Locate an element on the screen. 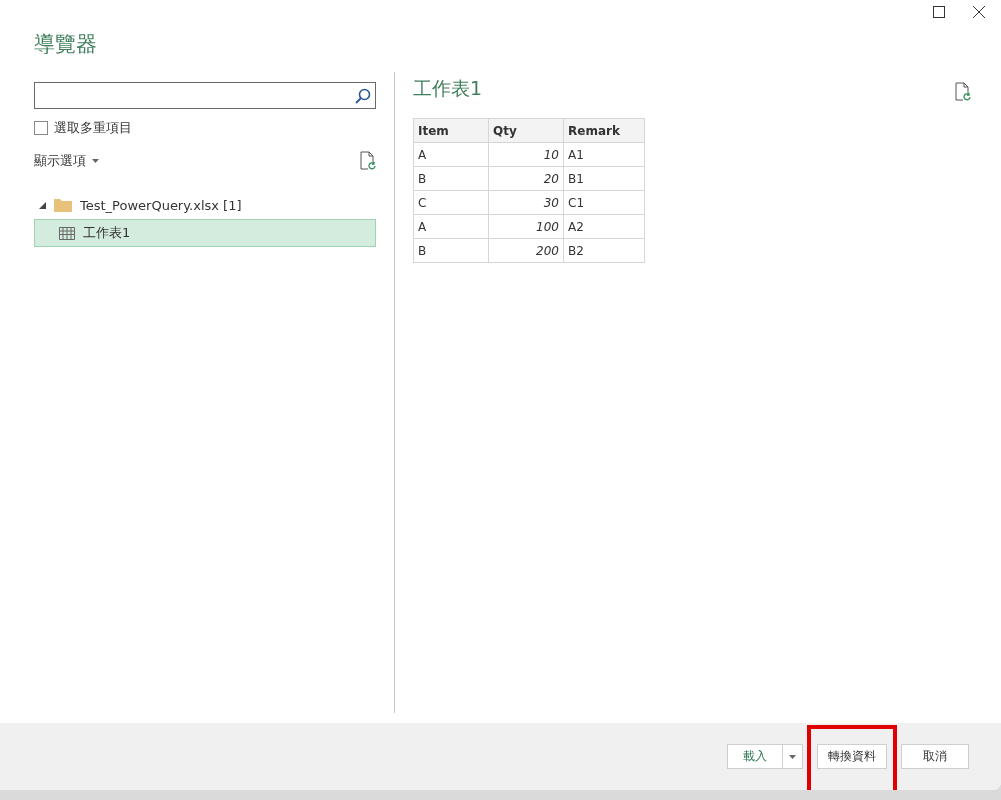  display-options-dropdown: 顯示選項 is located at coordinates (66, 161).